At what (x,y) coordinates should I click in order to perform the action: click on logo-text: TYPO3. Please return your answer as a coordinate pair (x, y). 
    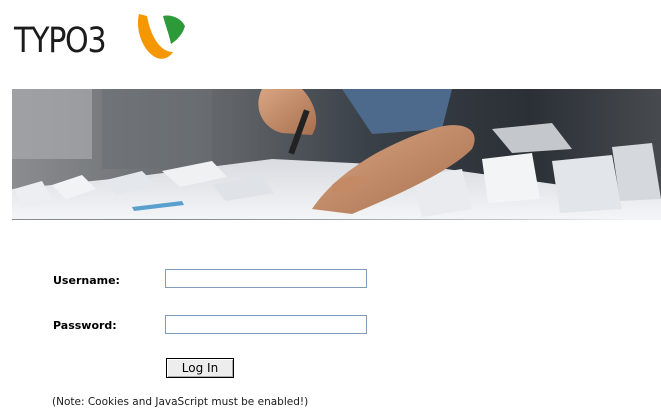
    Looking at the image, I should click on (60, 41).